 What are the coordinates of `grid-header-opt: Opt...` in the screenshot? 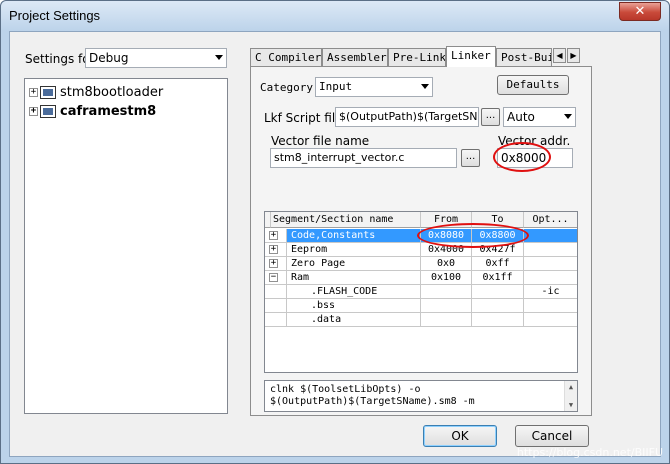 It's located at (550, 220).